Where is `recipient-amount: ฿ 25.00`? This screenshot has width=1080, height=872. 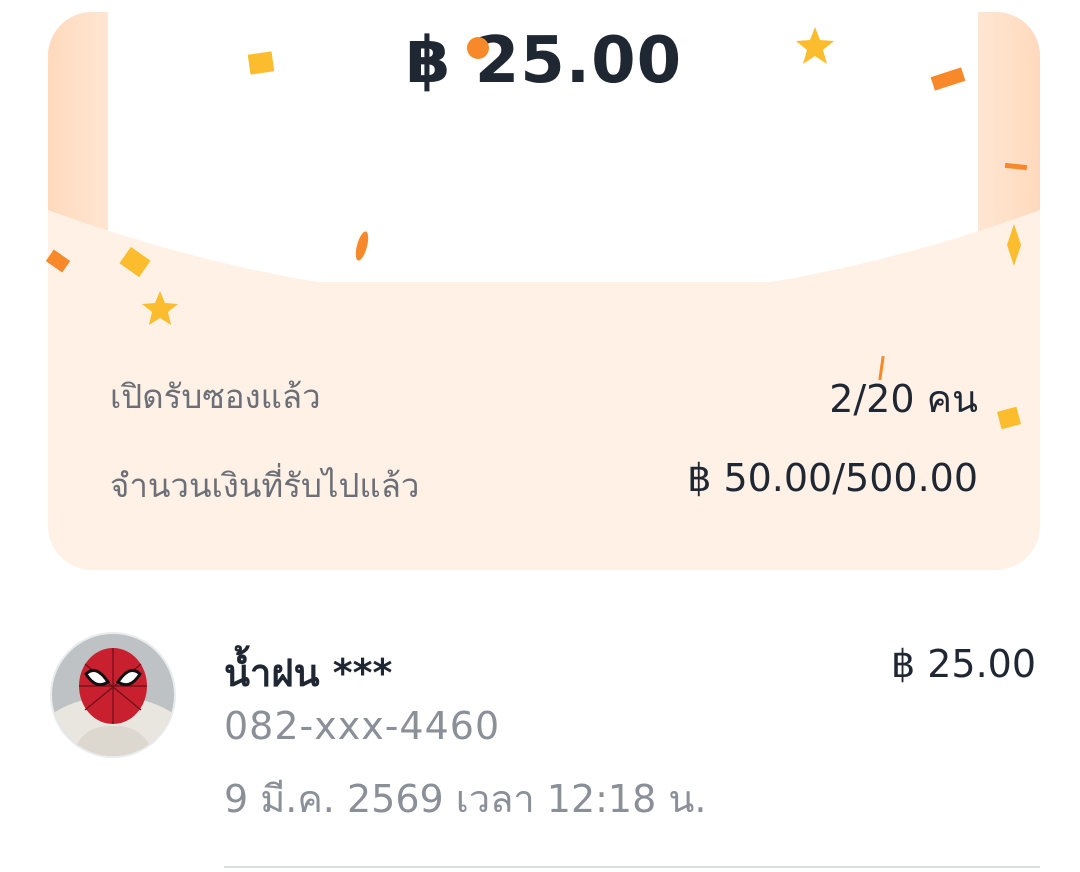
recipient-amount: ฿ 25.00 is located at coordinates (963, 664).